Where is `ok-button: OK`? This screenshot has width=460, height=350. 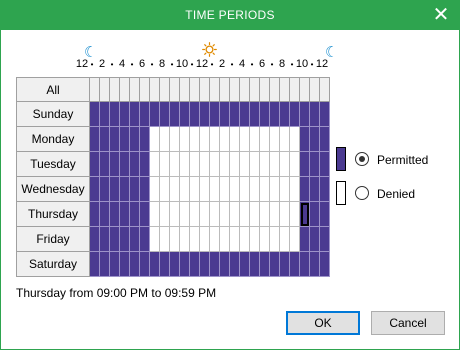
ok-button: OK is located at coordinates (323, 323).